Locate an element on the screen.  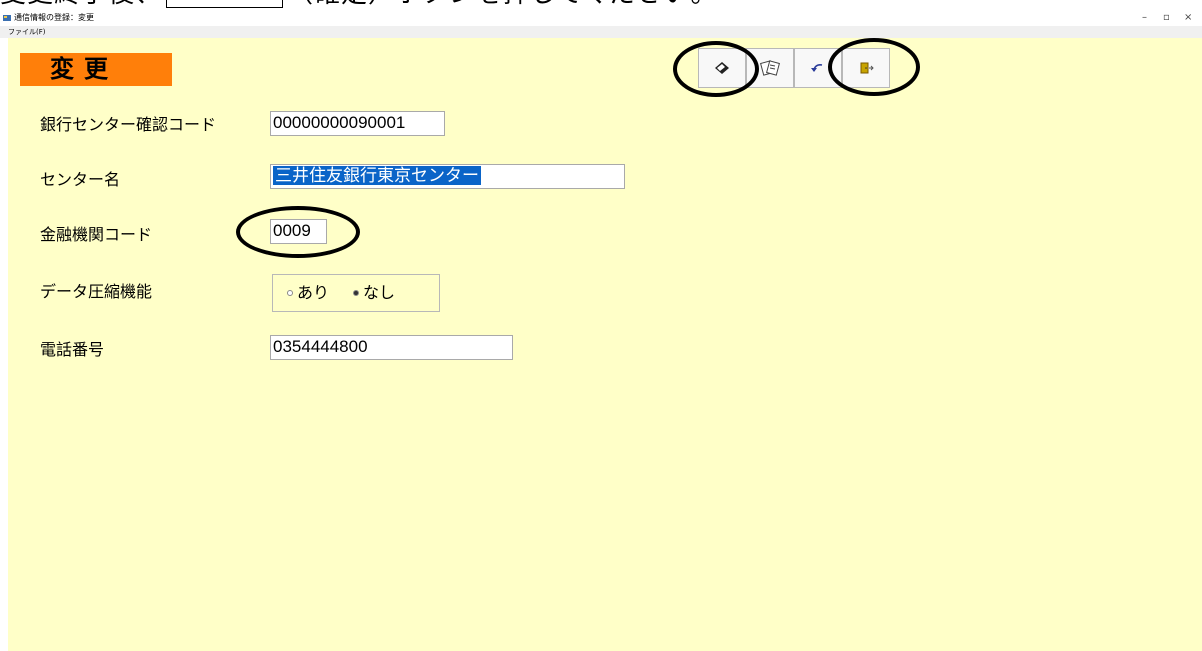
undo-button is located at coordinates (818, 68).